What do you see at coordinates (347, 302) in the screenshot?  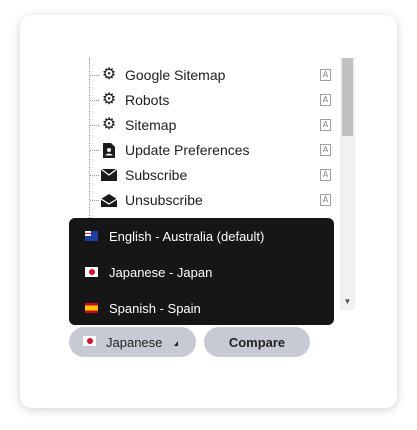 I see `scroll-down-arrow-icon: ▼` at bounding box center [347, 302].